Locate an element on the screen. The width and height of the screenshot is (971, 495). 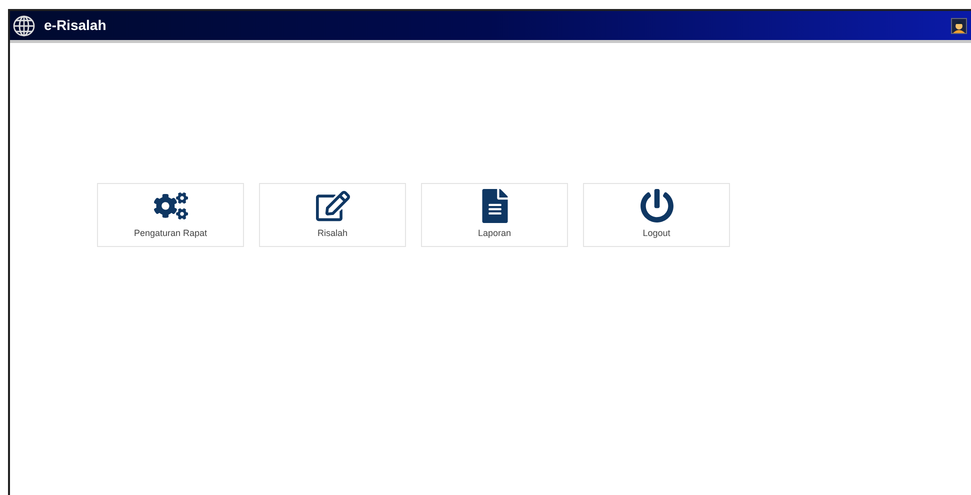
menu-tile: Pengaturan Rapat is located at coordinates (170, 215).